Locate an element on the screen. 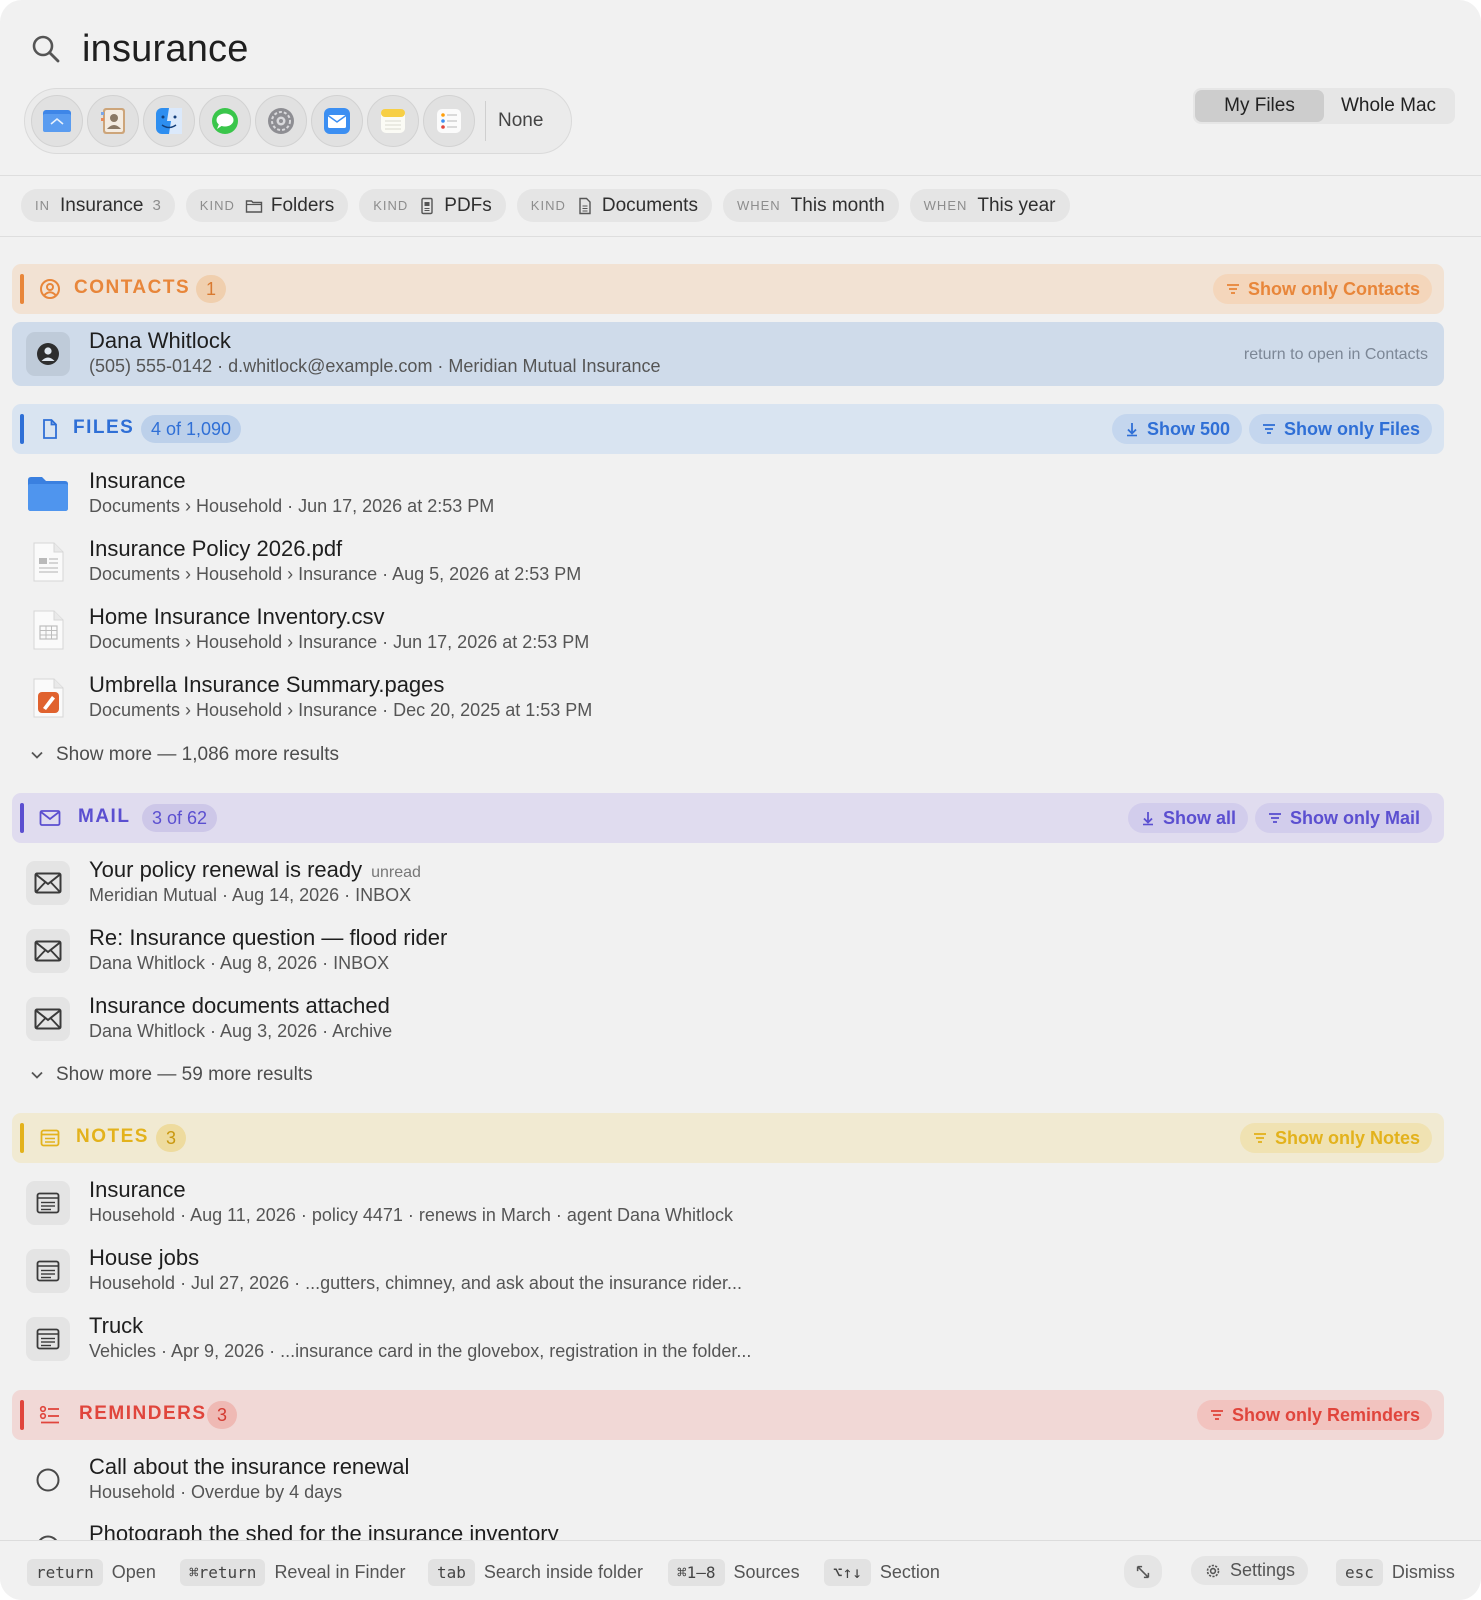 The image size is (1481, 1600). reminder-checkbox is located at coordinates (48, 1480).